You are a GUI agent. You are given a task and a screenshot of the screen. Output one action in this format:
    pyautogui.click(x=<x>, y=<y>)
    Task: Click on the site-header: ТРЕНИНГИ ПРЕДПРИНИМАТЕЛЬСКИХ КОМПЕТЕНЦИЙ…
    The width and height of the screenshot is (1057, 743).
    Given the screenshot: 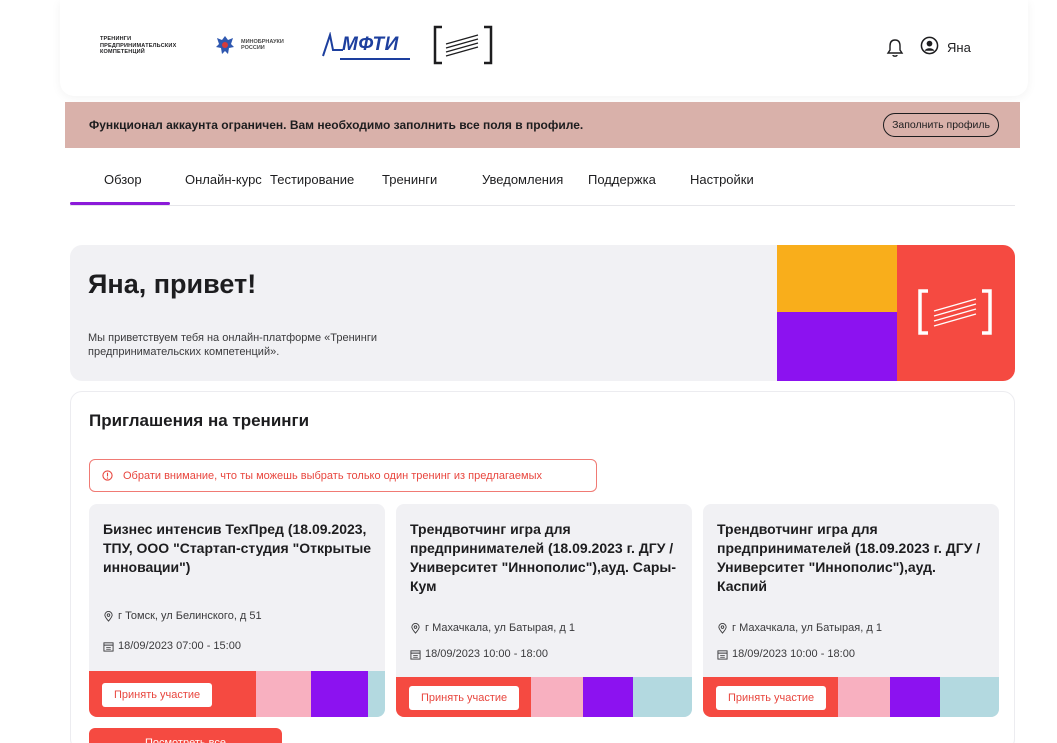 What is the action you would take?
    pyautogui.click(x=544, y=48)
    